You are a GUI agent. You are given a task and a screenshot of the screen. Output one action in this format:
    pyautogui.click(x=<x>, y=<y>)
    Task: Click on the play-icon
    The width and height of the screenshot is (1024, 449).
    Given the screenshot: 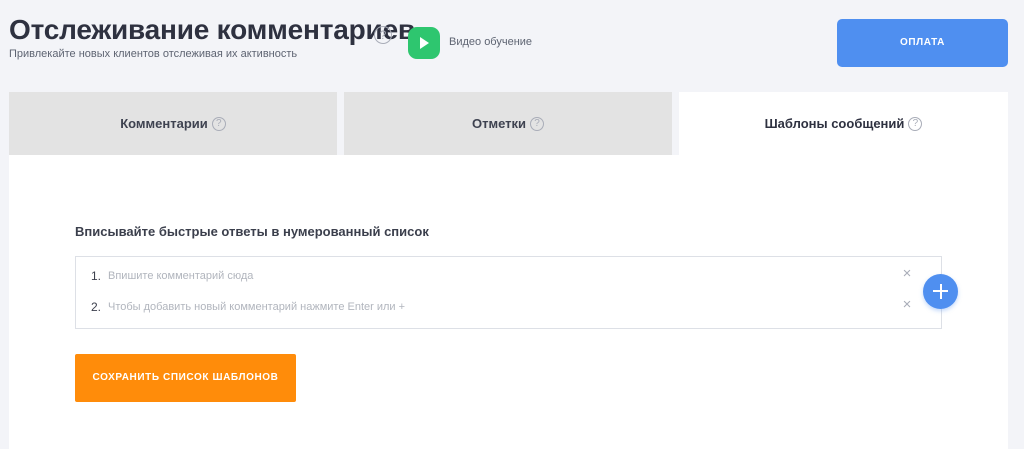 What is the action you would take?
    pyautogui.click(x=424, y=43)
    